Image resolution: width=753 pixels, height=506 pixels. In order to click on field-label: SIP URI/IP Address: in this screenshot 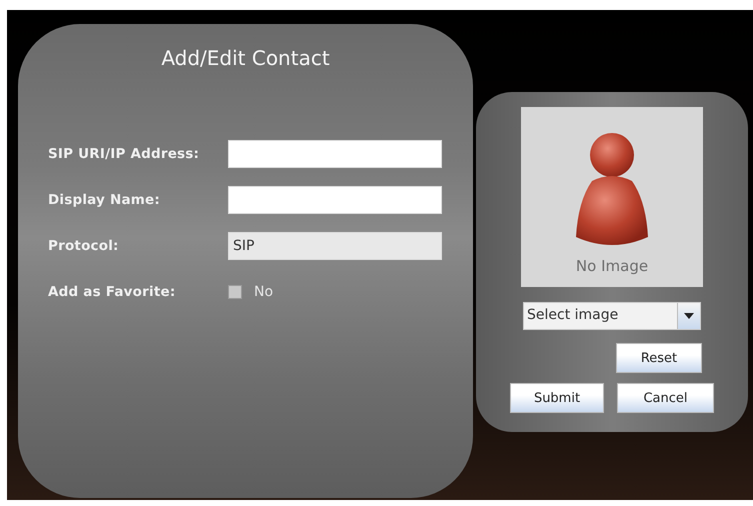, I will do `click(124, 154)`.